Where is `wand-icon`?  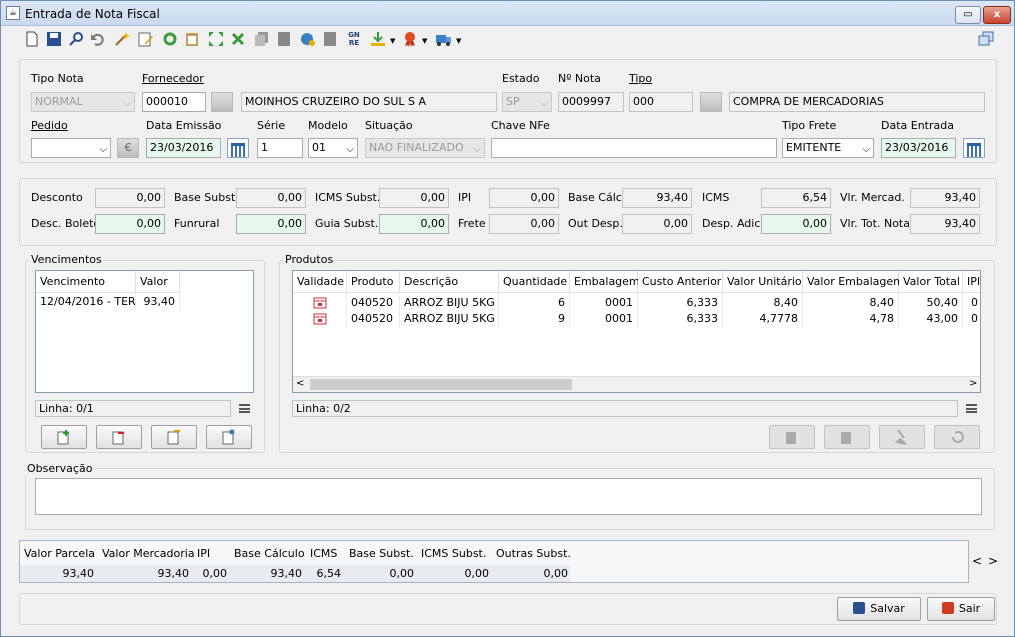 wand-icon is located at coordinates (122, 40).